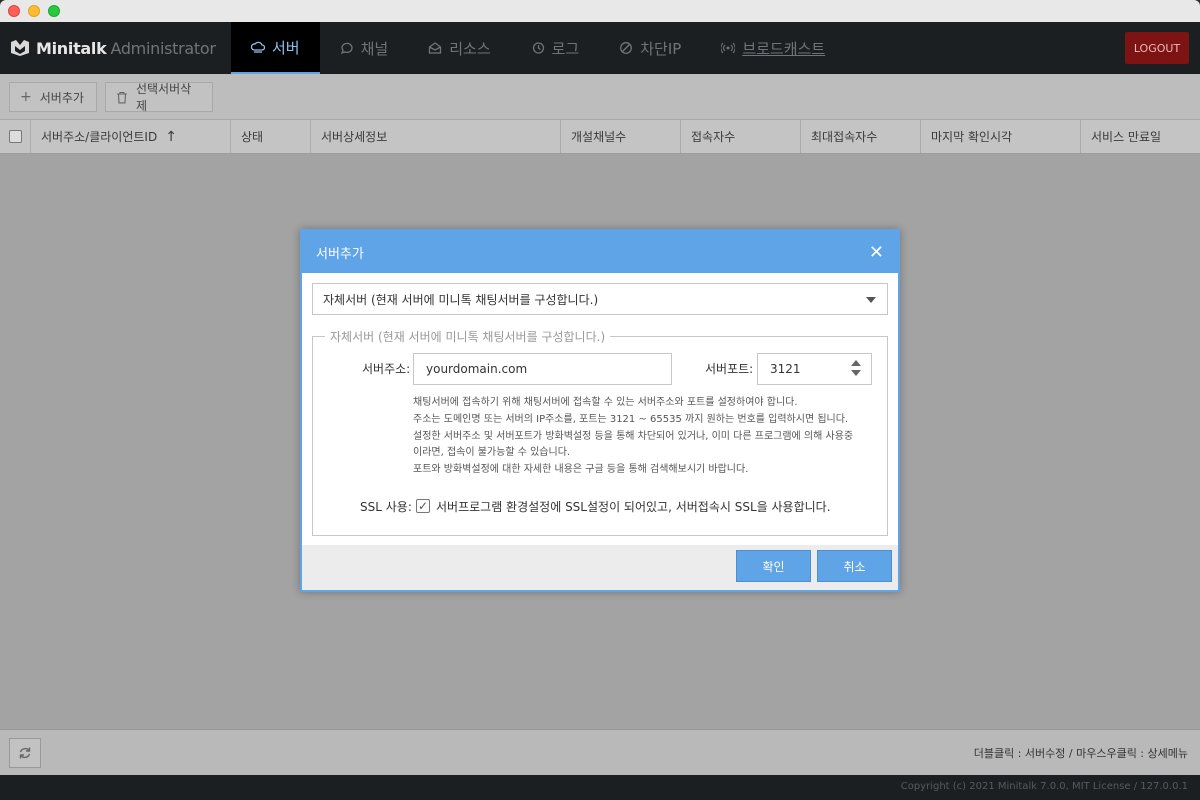 This screenshot has width=1200, height=800. Describe the element at coordinates (856, 368) in the screenshot. I see `stepper-arrows-icon` at that location.